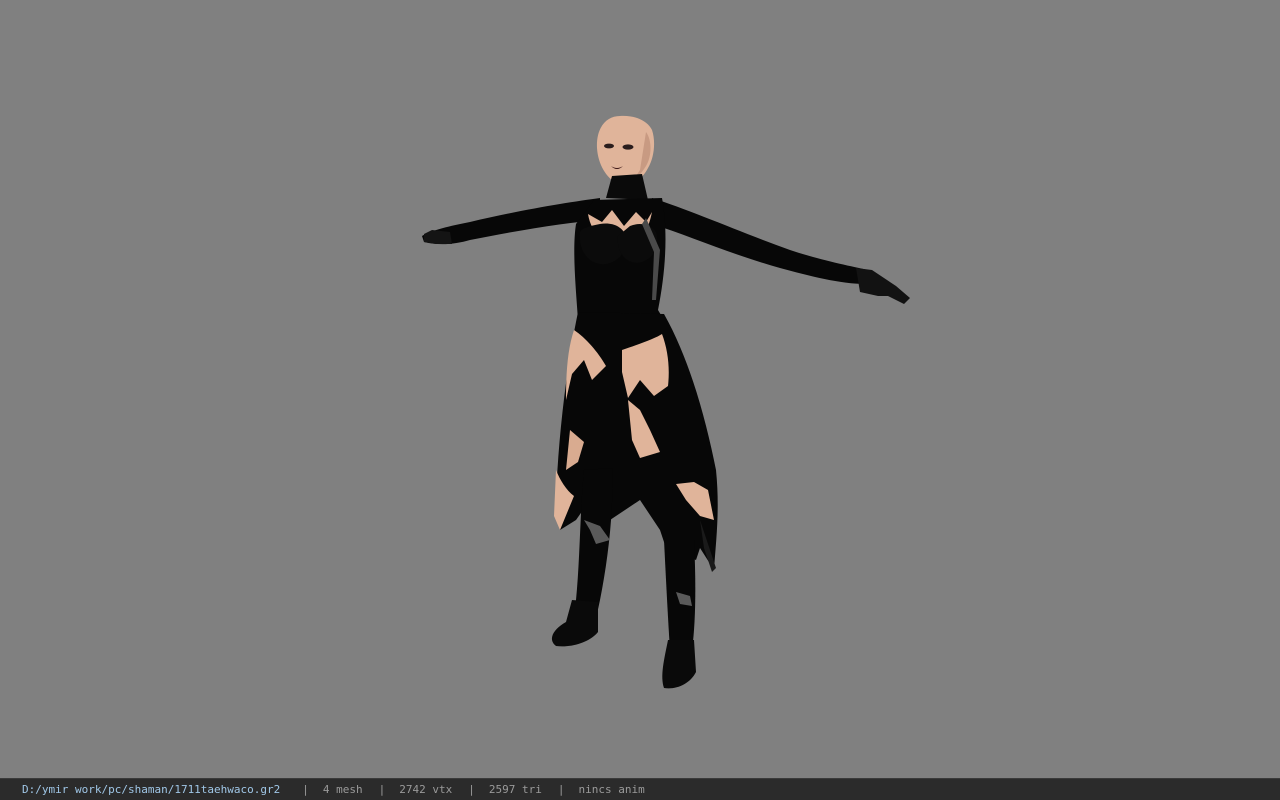 This screenshot has height=800, width=1280. I want to click on model-hand-right, so click(883, 286).